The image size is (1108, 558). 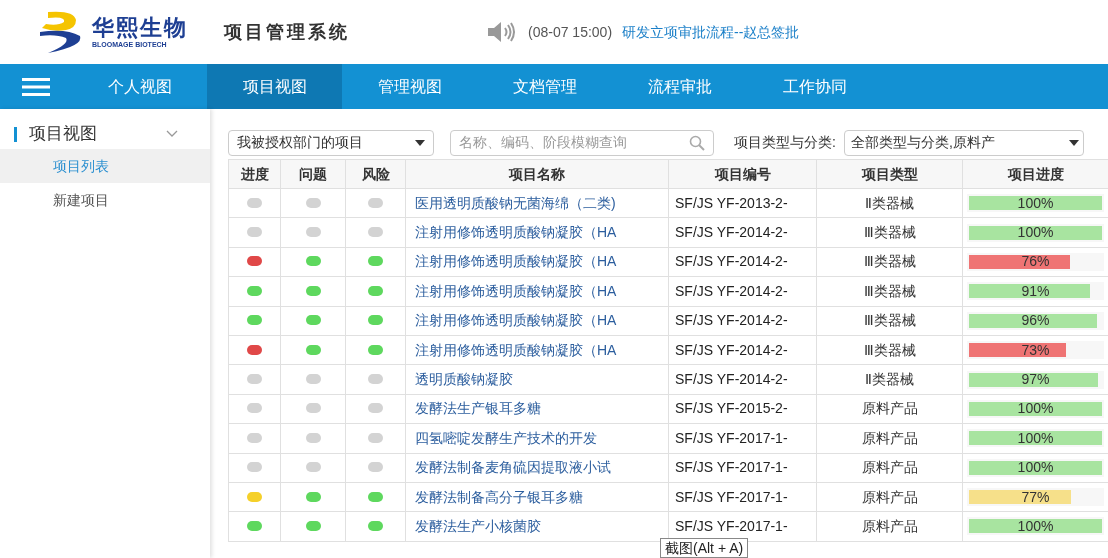 What do you see at coordinates (697, 142) in the screenshot?
I see `search-icon` at bounding box center [697, 142].